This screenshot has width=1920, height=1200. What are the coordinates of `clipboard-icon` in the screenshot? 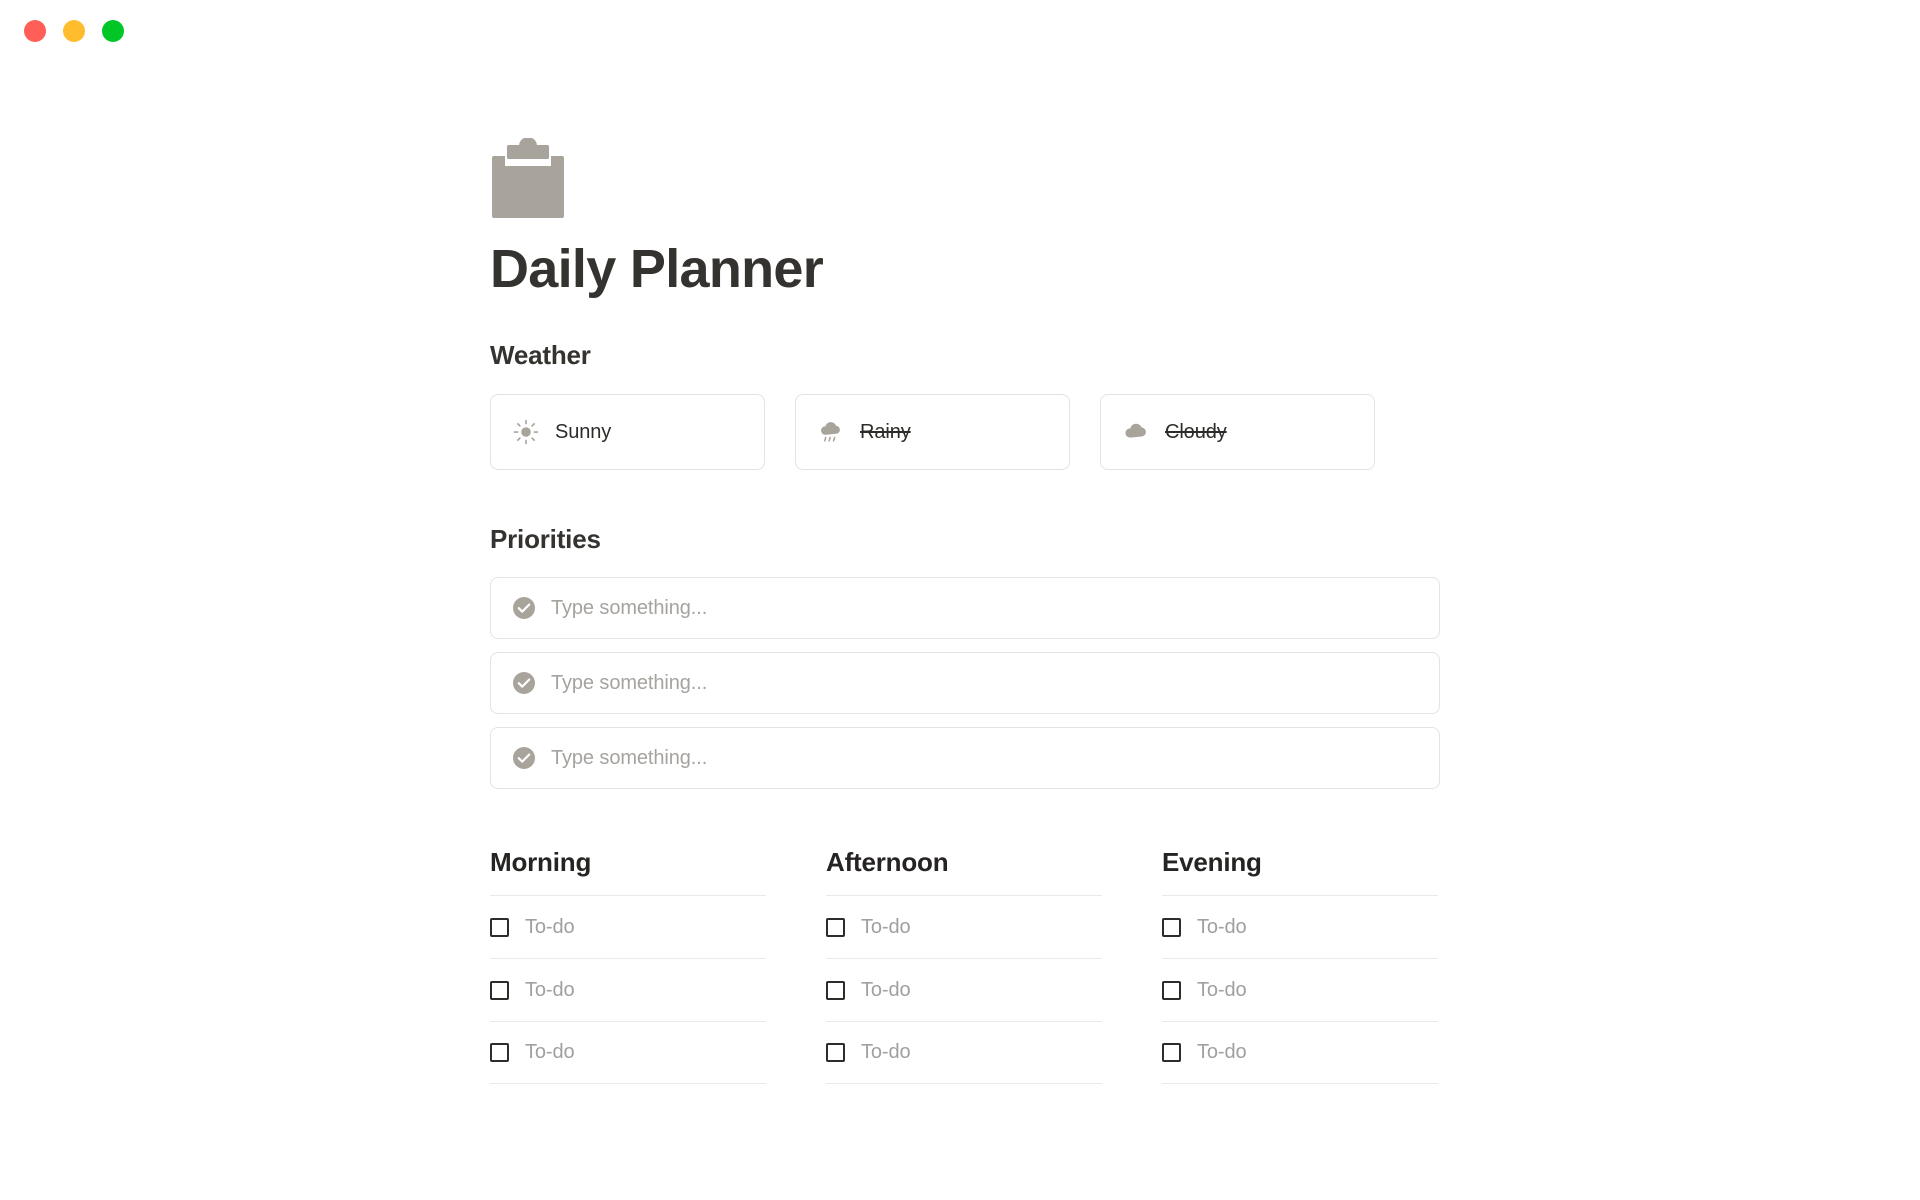 It's located at (528, 178).